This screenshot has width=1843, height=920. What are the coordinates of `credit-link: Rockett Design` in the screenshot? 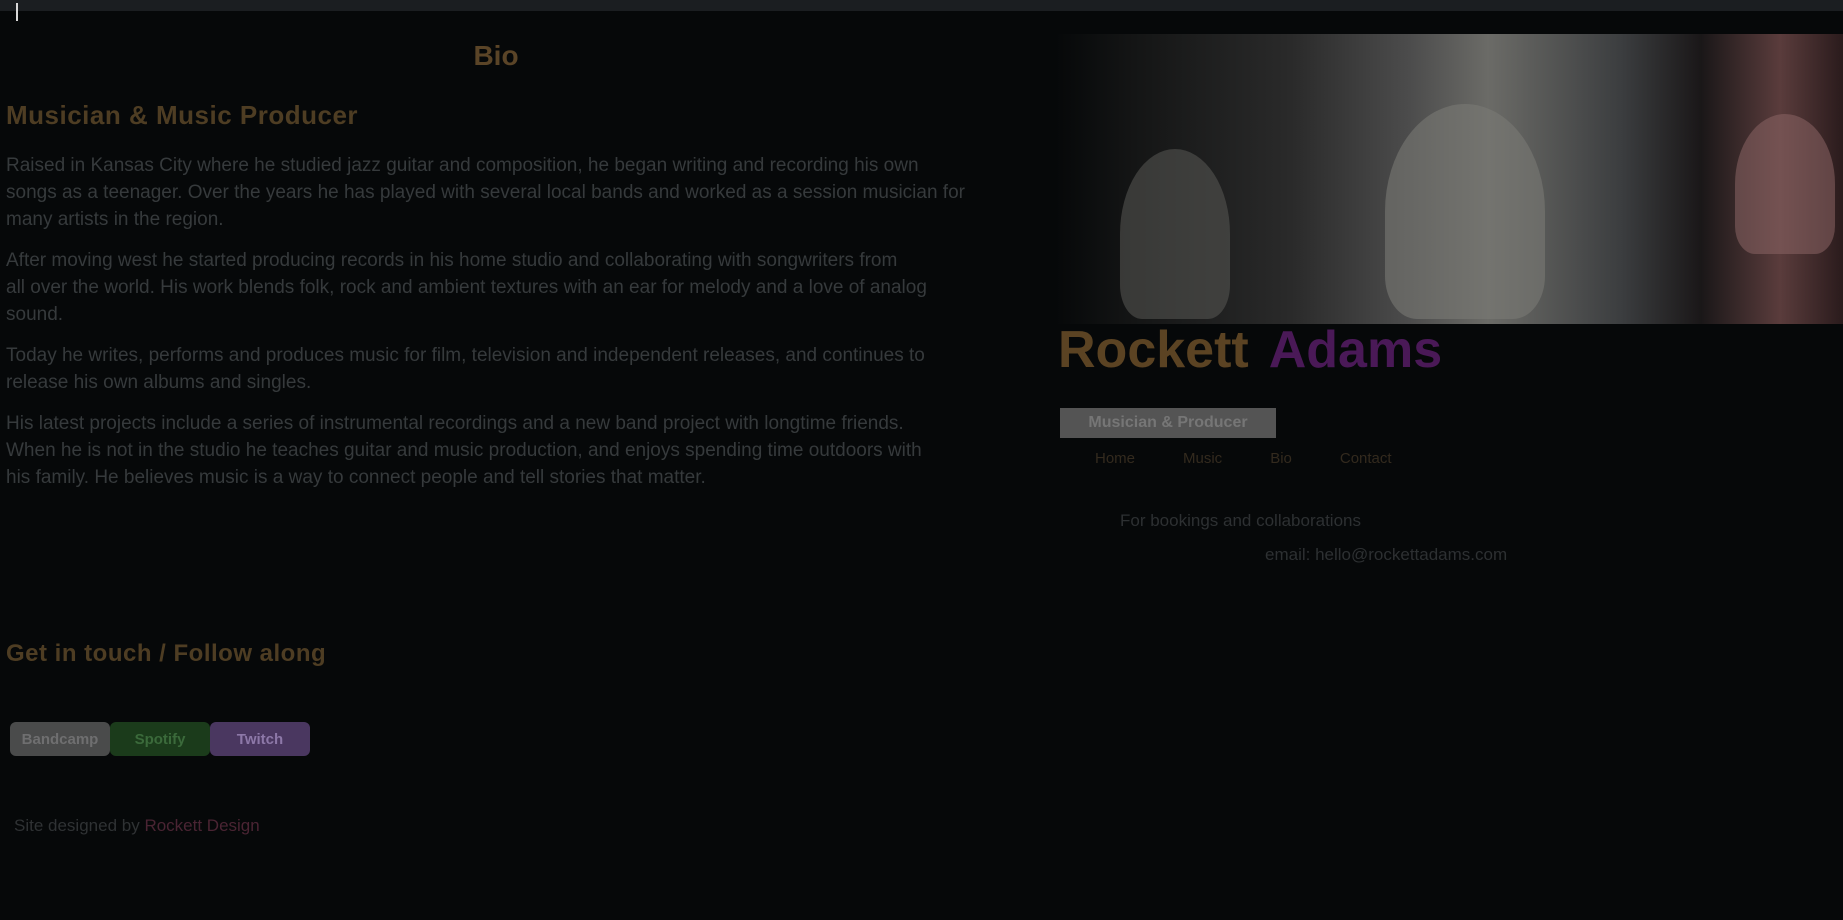 It's located at (201, 825).